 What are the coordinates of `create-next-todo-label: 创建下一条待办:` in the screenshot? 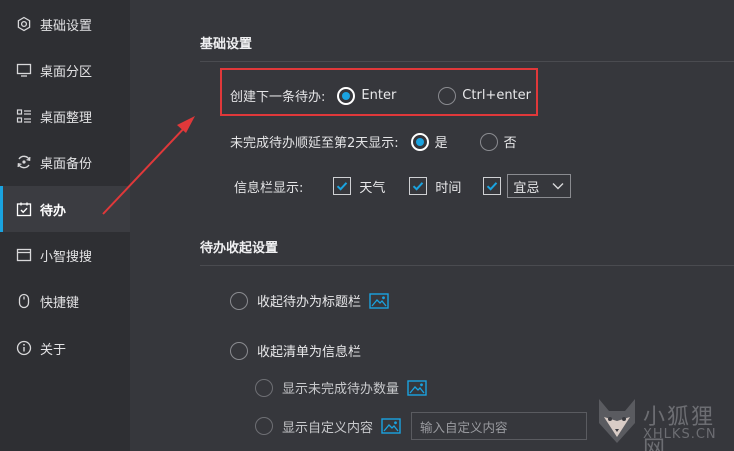 It's located at (278, 97).